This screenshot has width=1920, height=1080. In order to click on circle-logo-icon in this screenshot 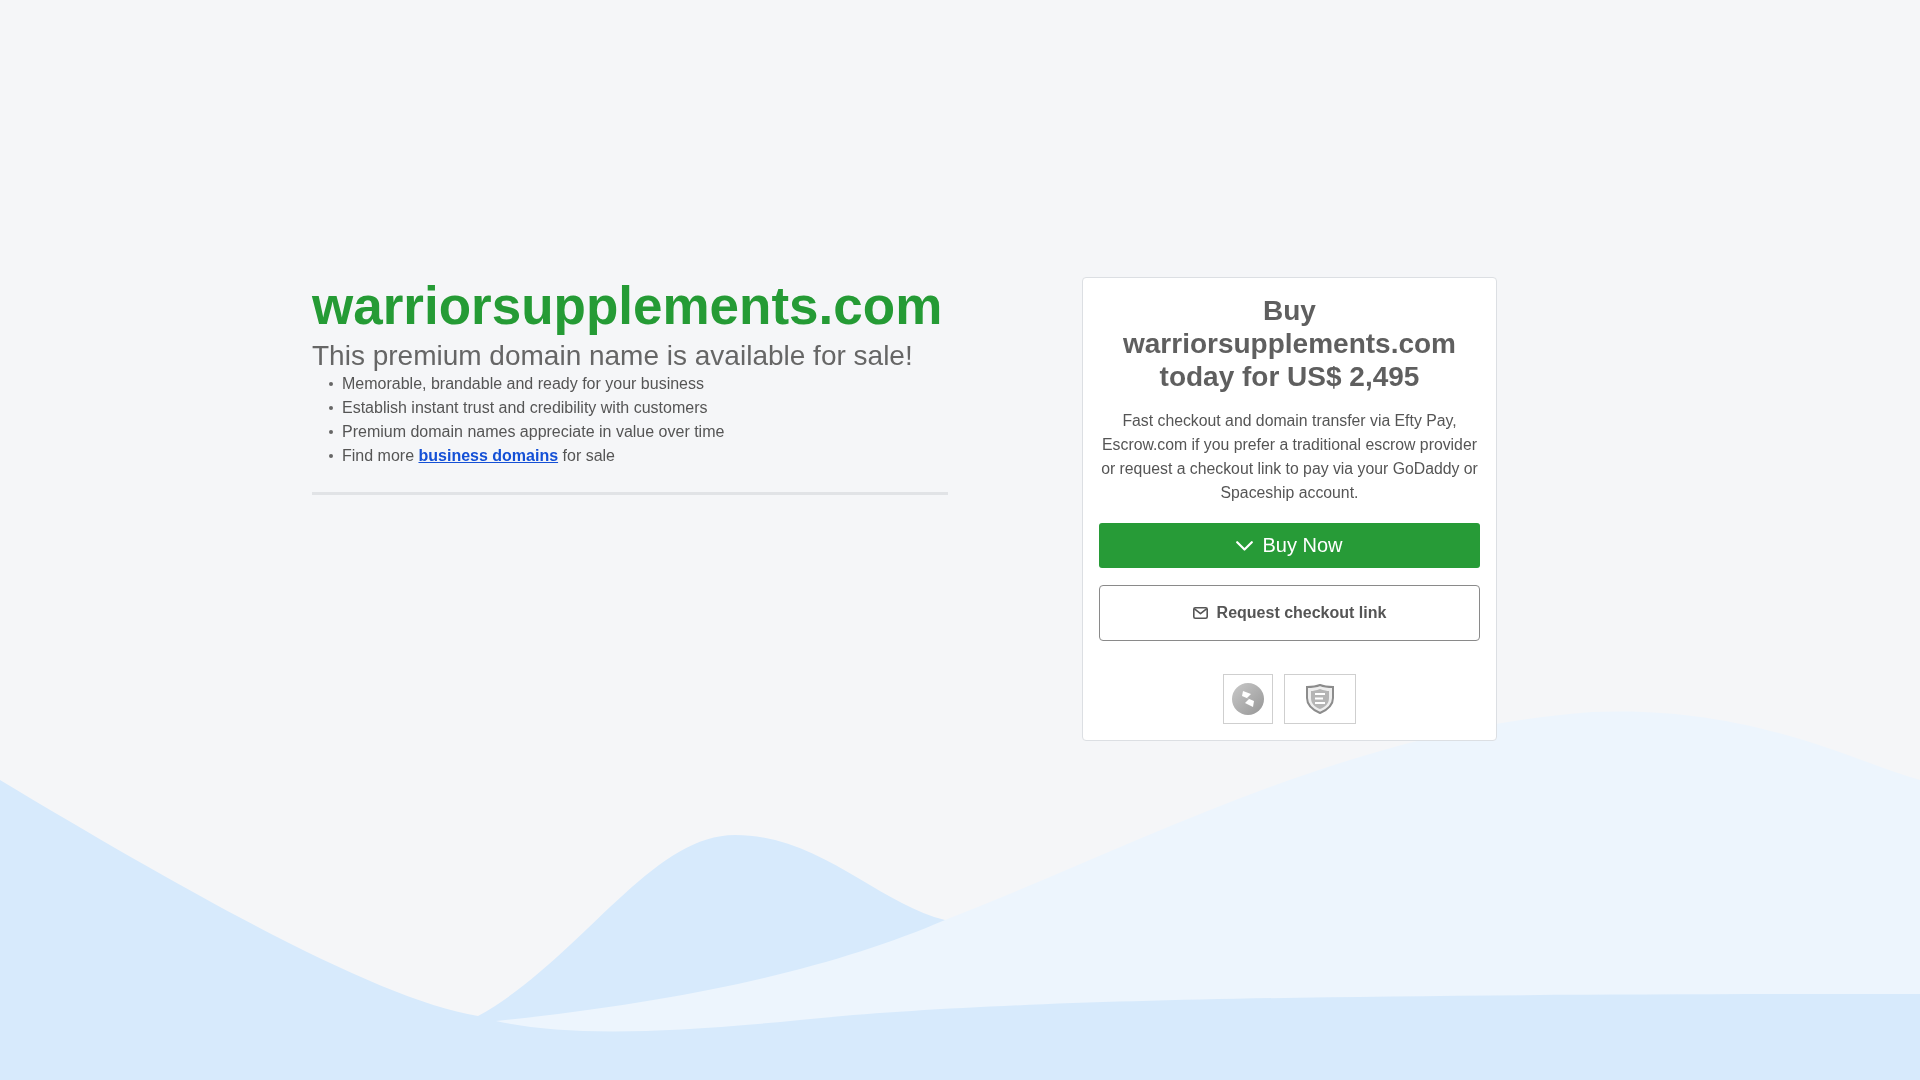, I will do `click(1248, 699)`.